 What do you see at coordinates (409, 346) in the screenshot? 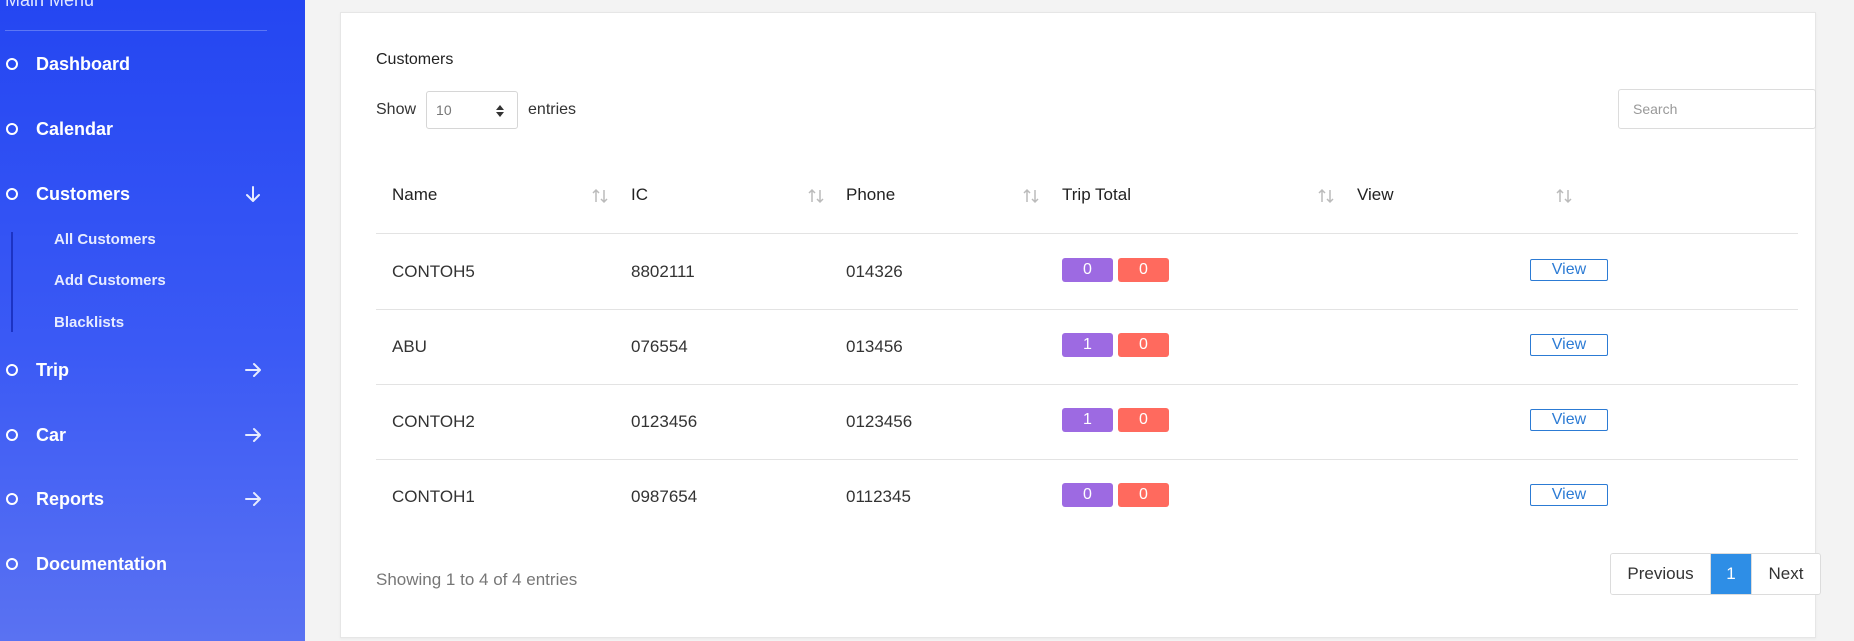
I see `cell-name: ABU` at bounding box center [409, 346].